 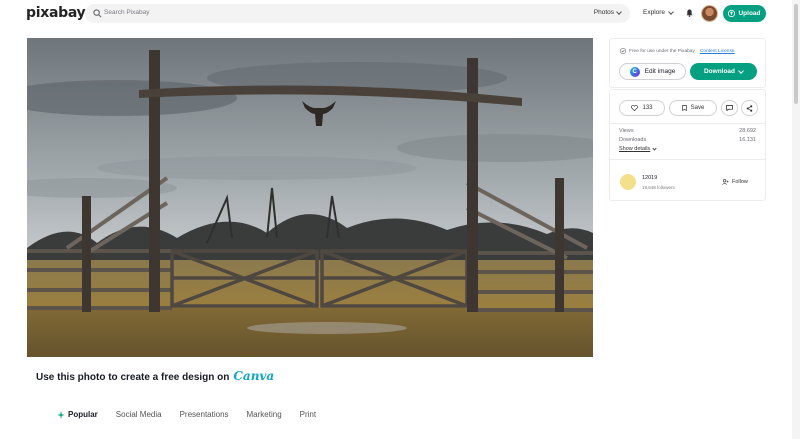 I want to click on tab-social-media: Social Media, so click(x=139, y=414).